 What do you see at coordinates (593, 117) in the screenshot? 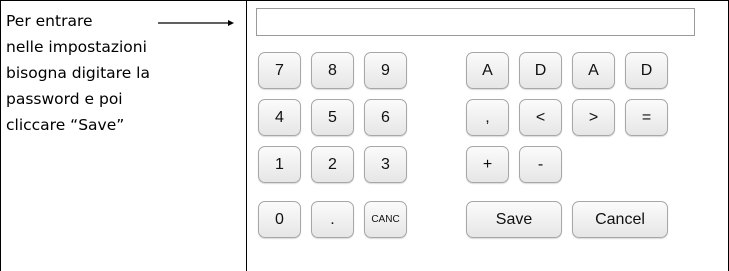
I see `key-greater-than: >` at bounding box center [593, 117].